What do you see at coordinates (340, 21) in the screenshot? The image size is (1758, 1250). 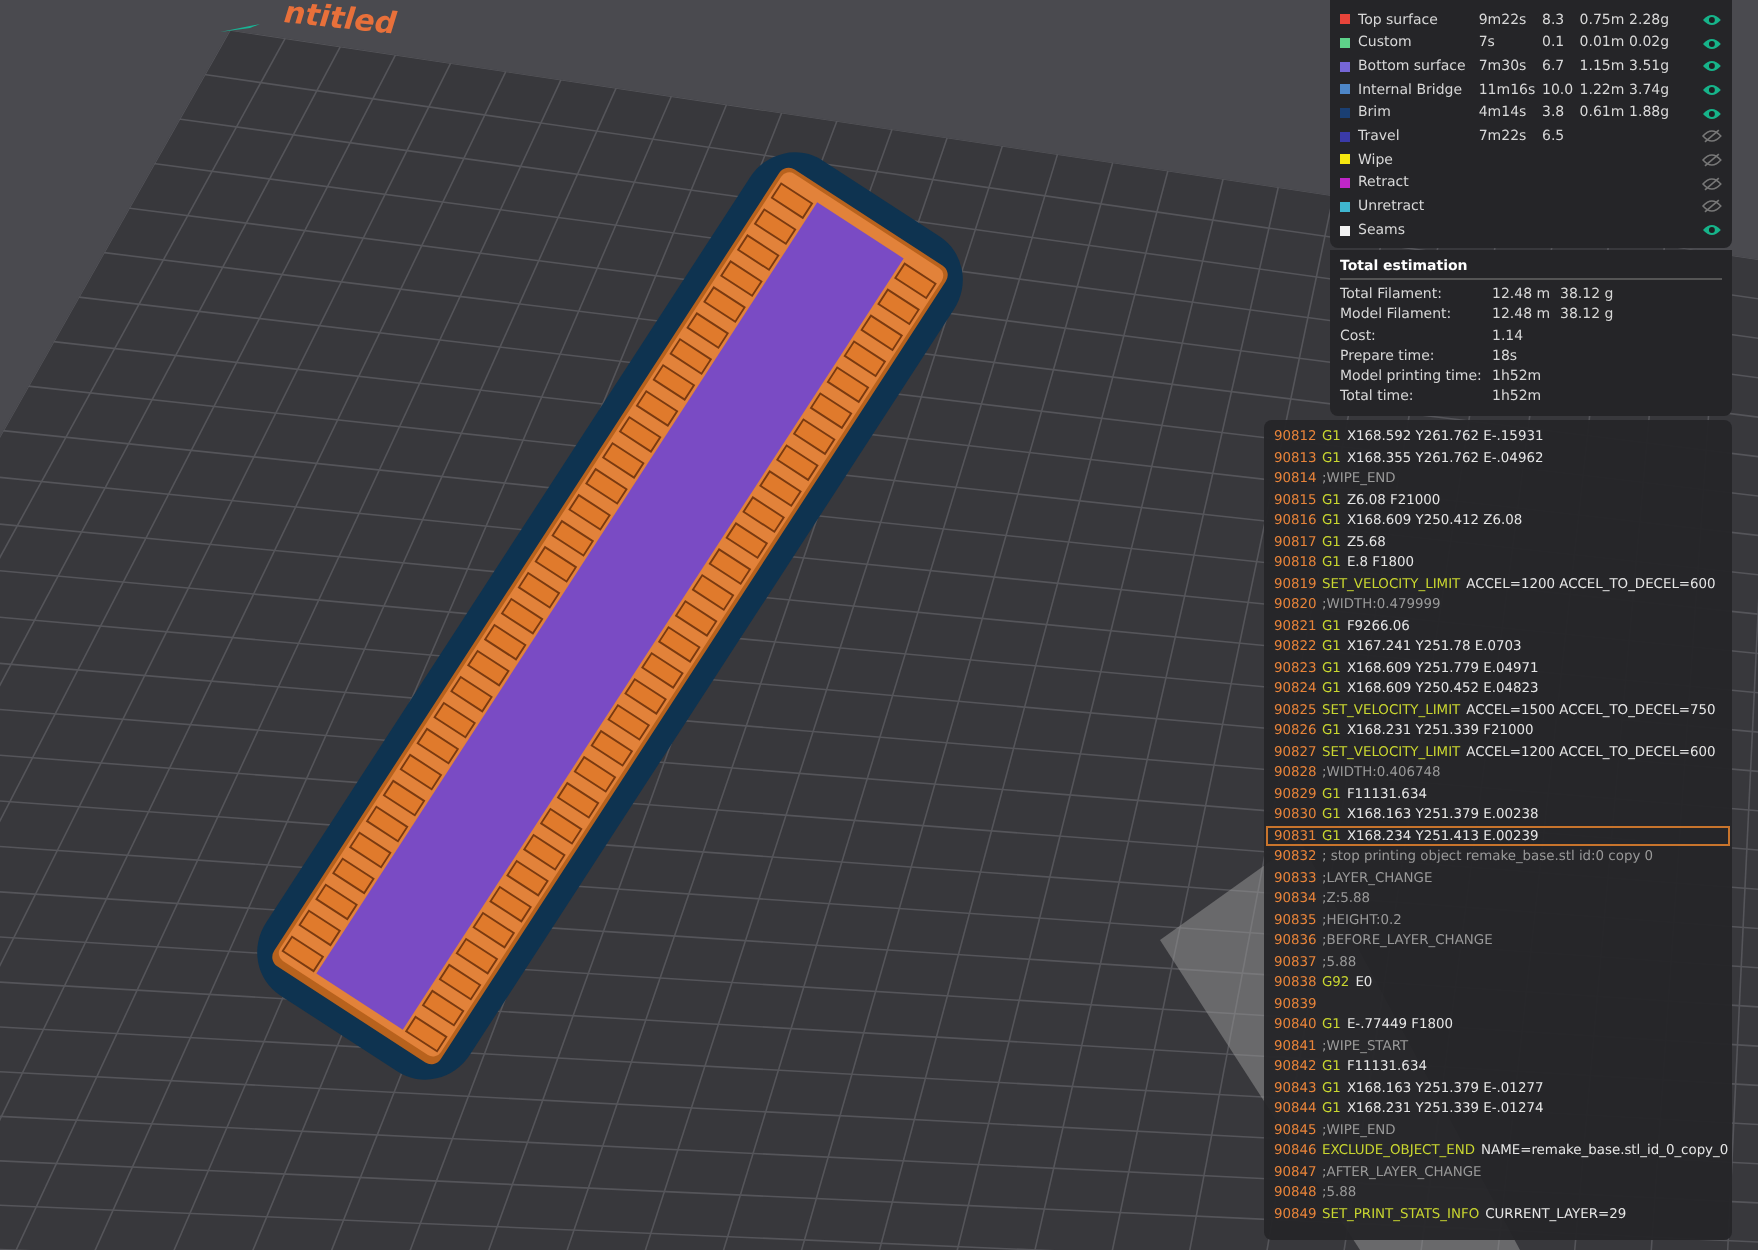 I see `plate-title: ntitled` at bounding box center [340, 21].